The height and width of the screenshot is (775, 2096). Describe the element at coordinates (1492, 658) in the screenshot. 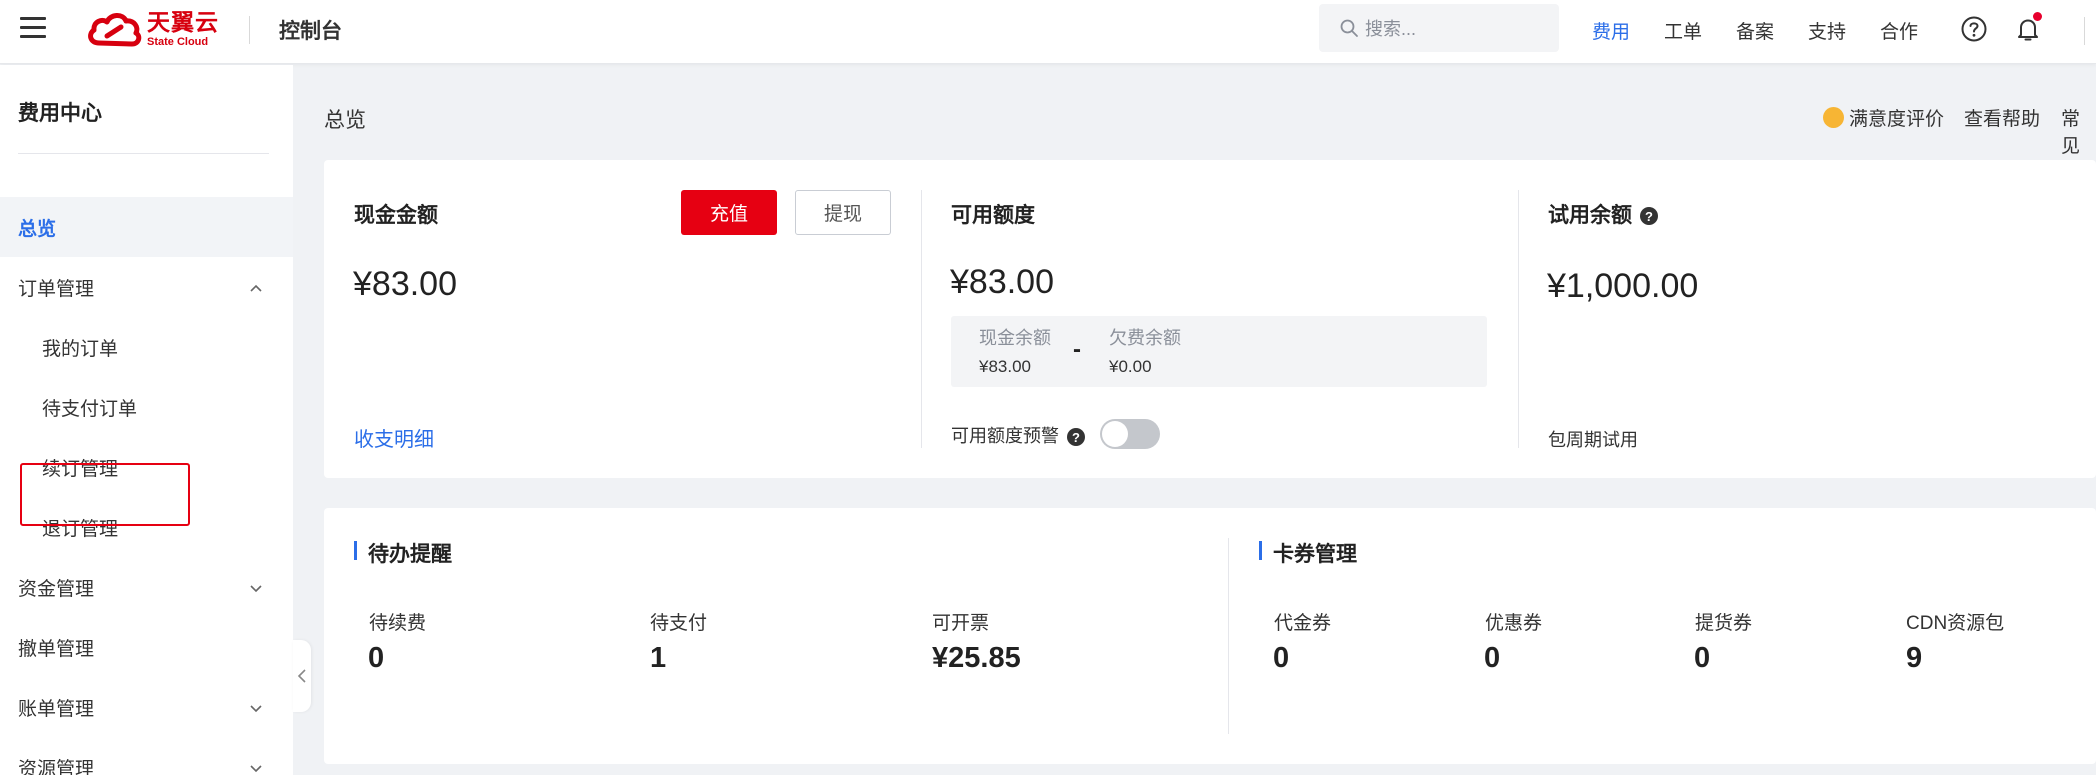

I see `coupon-discount-value: 0` at that location.